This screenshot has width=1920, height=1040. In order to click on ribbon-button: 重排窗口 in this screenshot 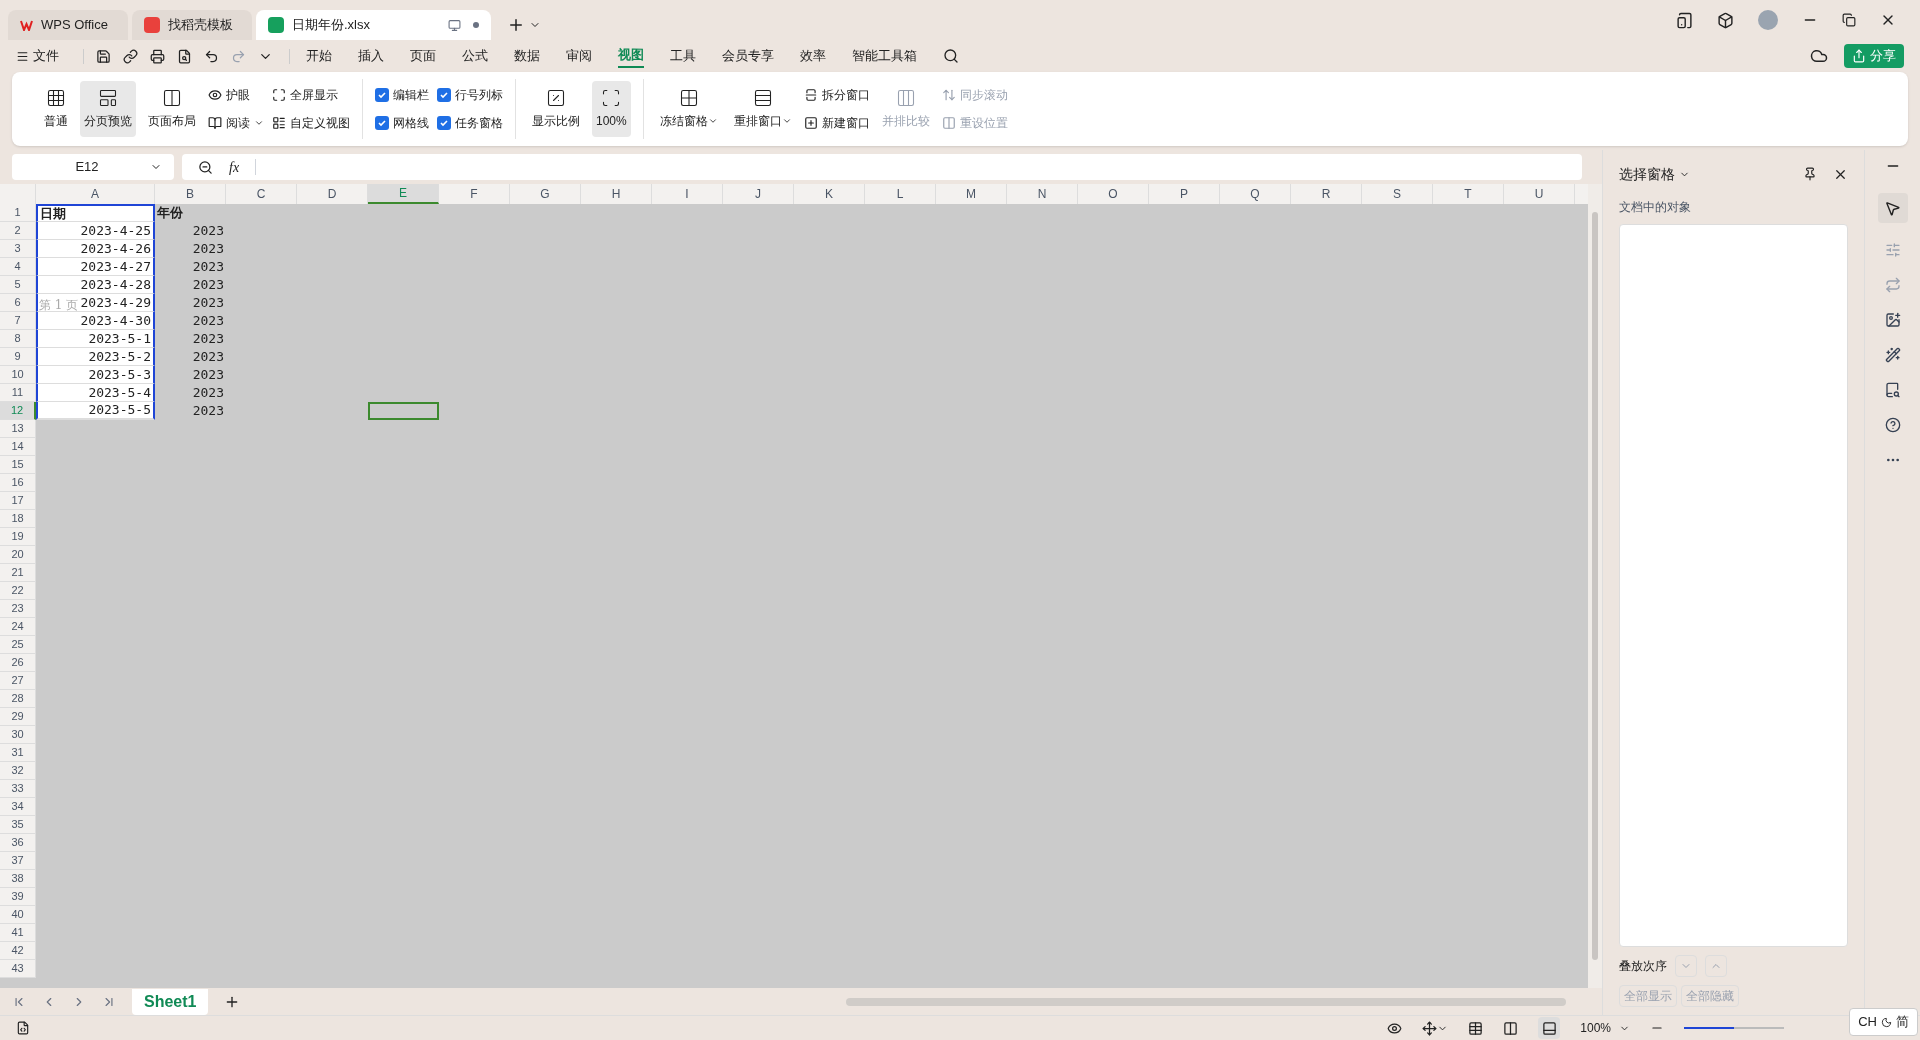, I will do `click(762, 109)`.